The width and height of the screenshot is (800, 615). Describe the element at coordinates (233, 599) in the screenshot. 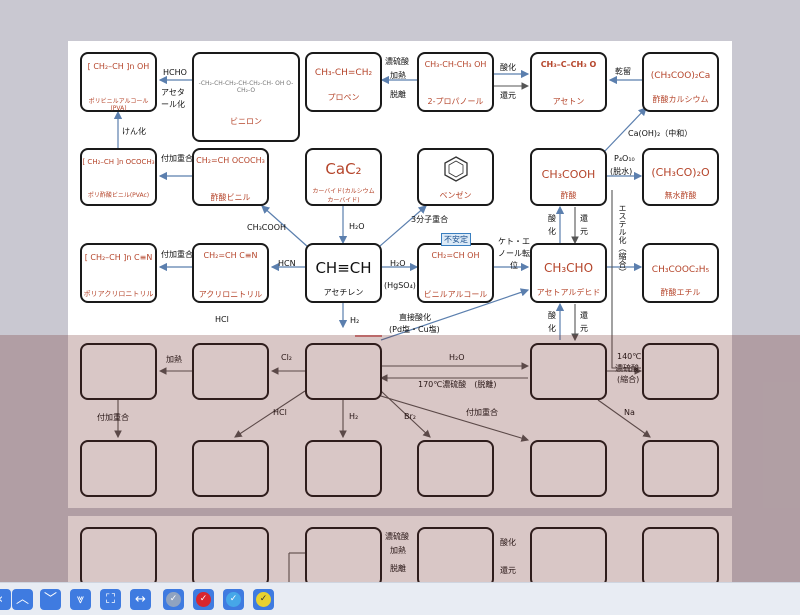

I see `check-blue-button: ✓` at that location.